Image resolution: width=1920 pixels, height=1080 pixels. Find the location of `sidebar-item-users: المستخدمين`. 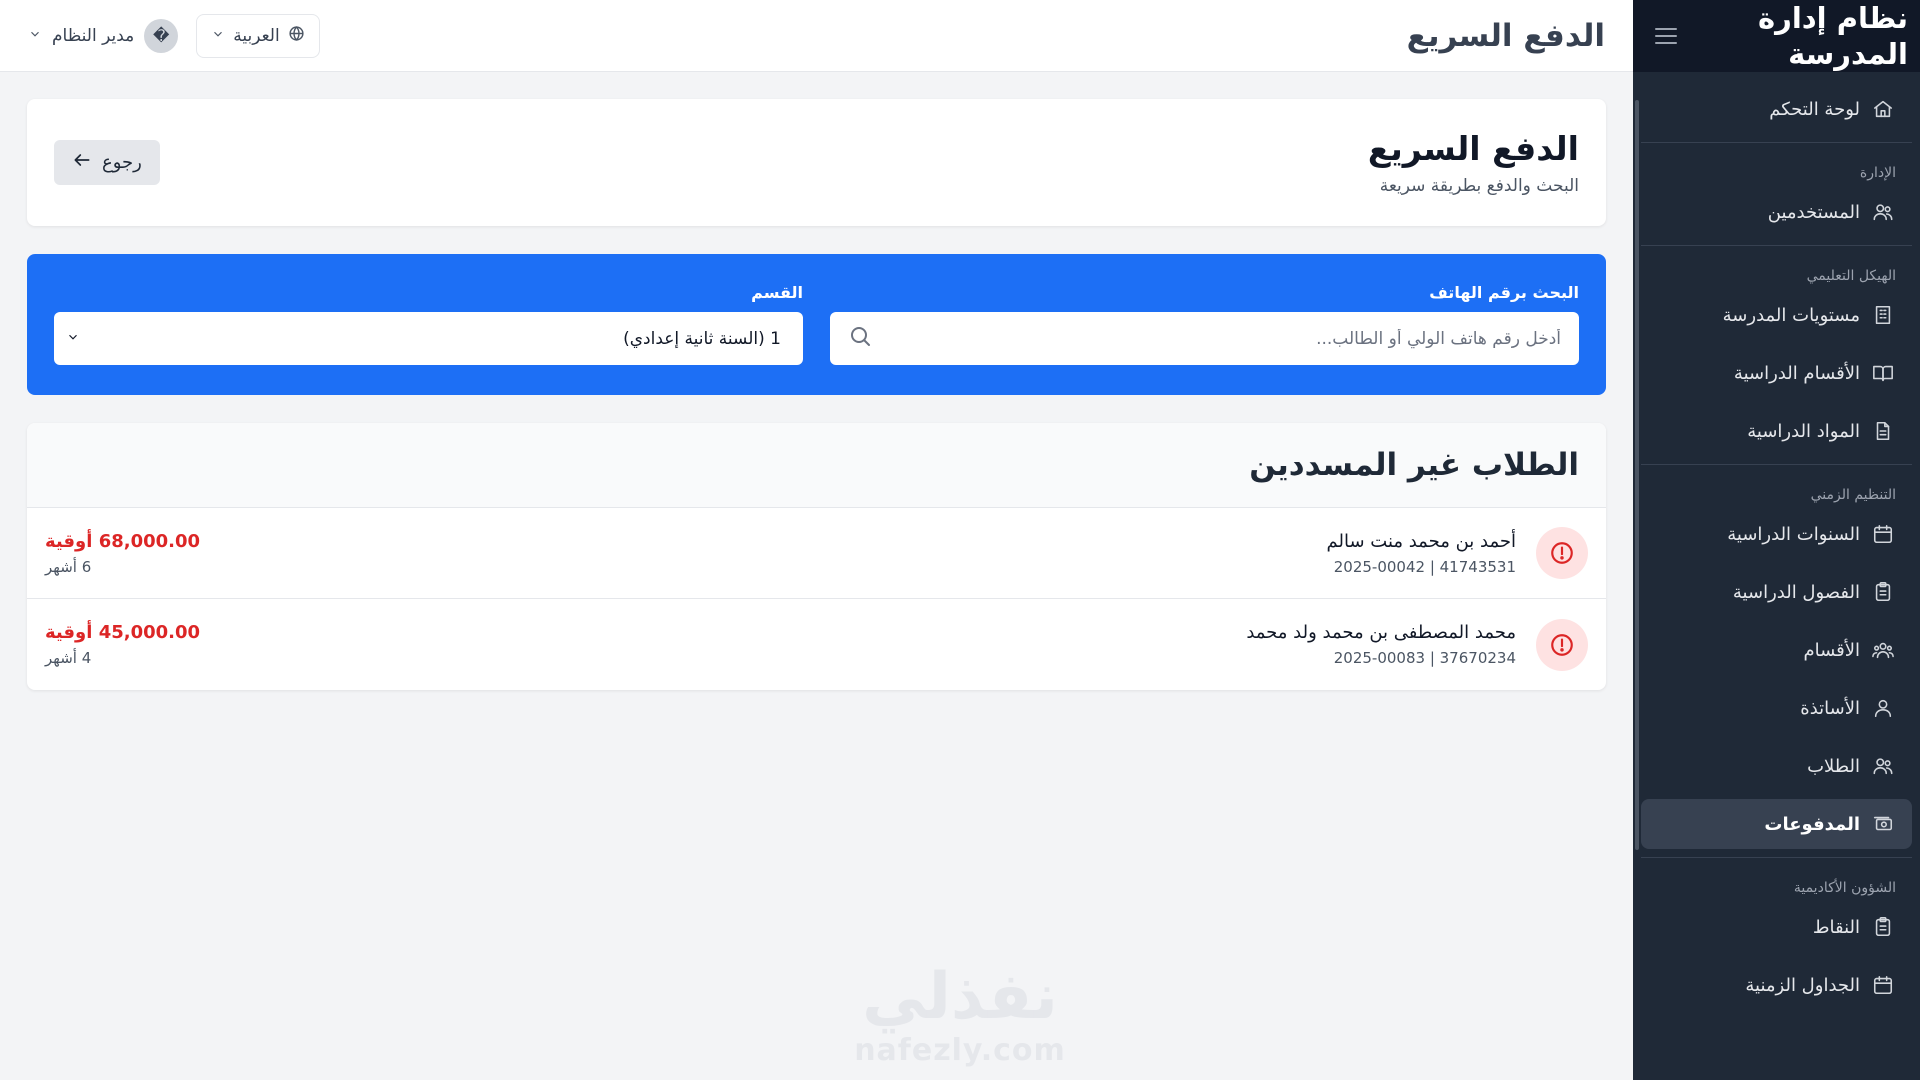

sidebar-item-users: المستخدمين is located at coordinates (1776, 212).